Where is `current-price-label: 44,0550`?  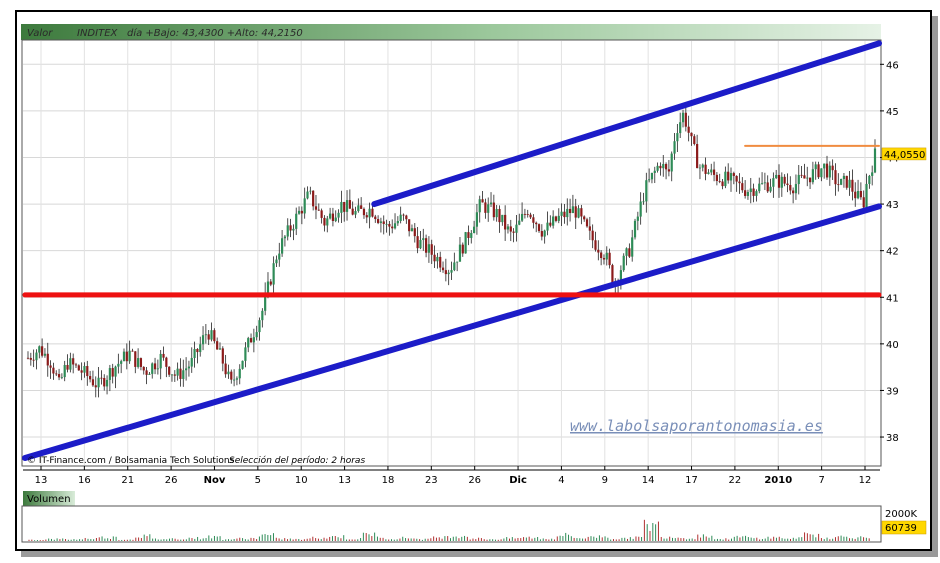 current-price-label: 44,0550 is located at coordinates (904, 155).